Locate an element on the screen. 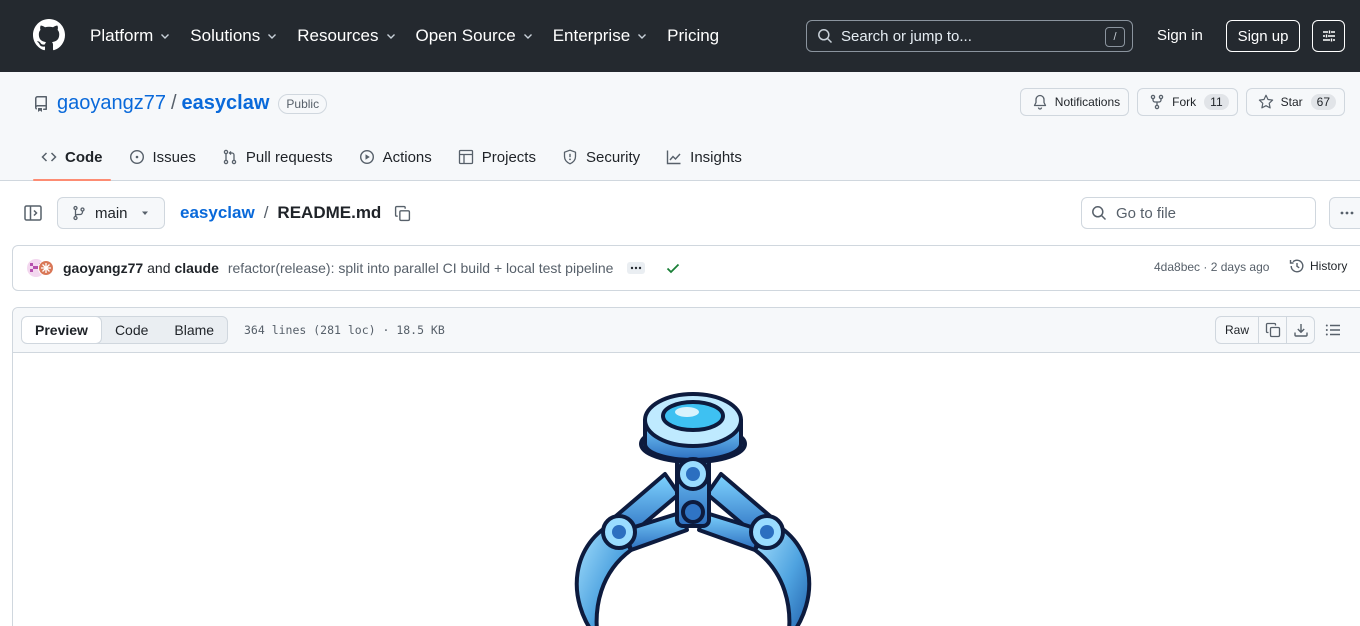 This screenshot has width=1360, height=626. tab-pull-requests: Pull requests is located at coordinates (277, 157).